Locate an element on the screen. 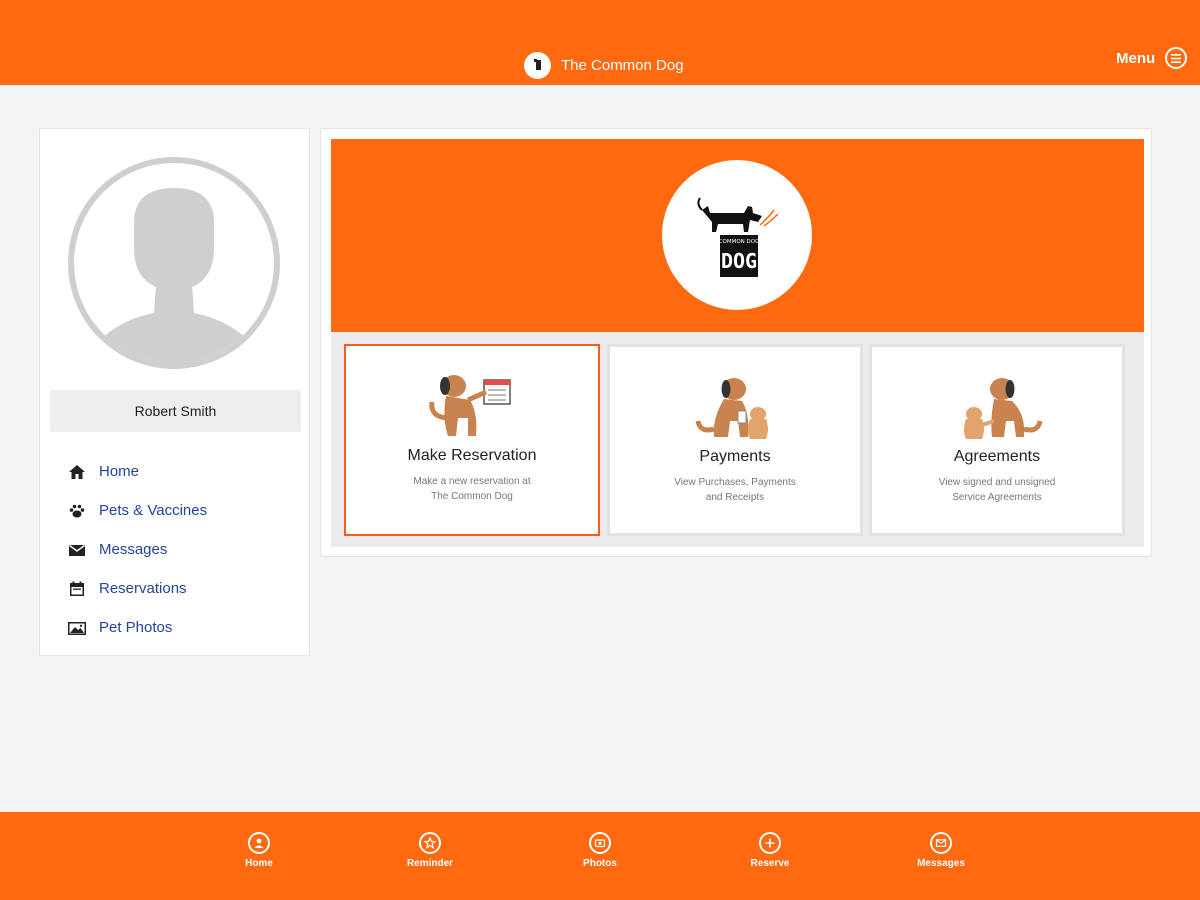  bottom-nav-reserve: Reserve is located at coordinates (770, 850).